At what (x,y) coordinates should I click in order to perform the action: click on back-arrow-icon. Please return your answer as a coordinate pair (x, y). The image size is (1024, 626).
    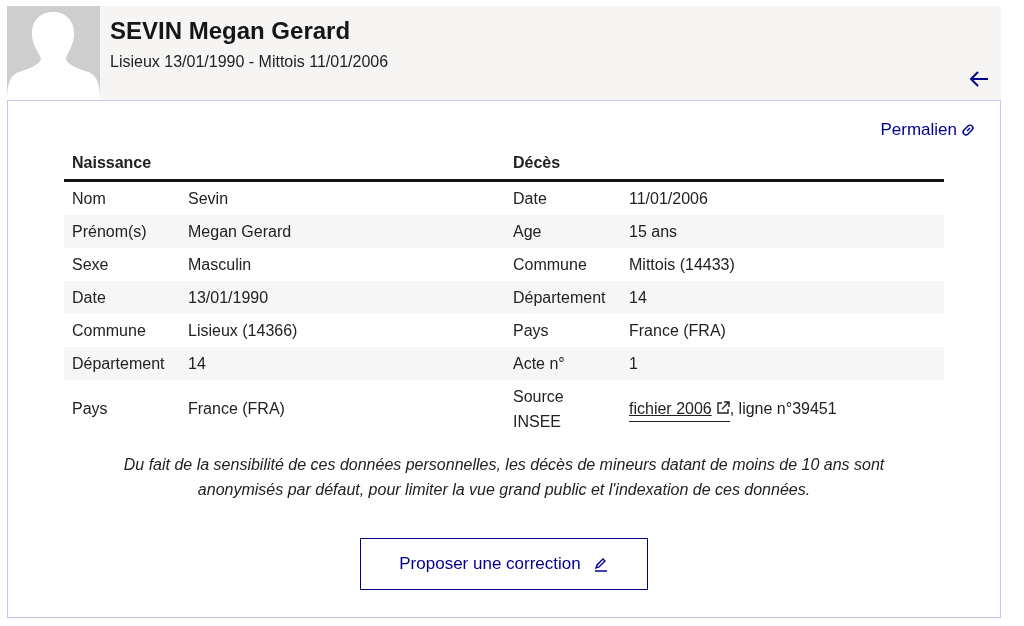
    Looking at the image, I should click on (979, 79).